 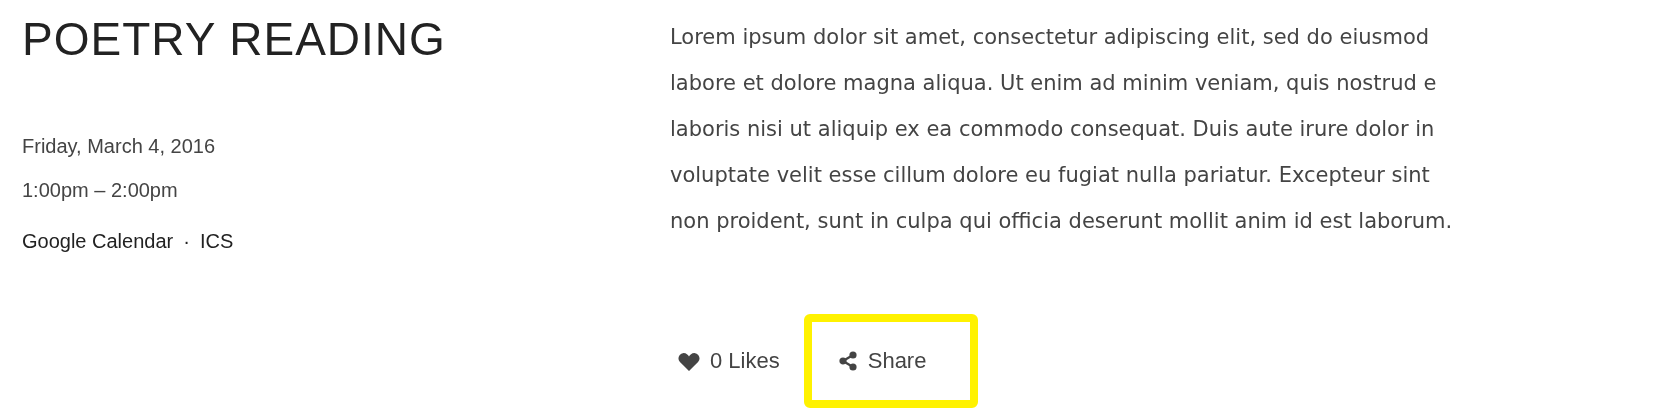 I want to click on share-icon, so click(x=847, y=361).